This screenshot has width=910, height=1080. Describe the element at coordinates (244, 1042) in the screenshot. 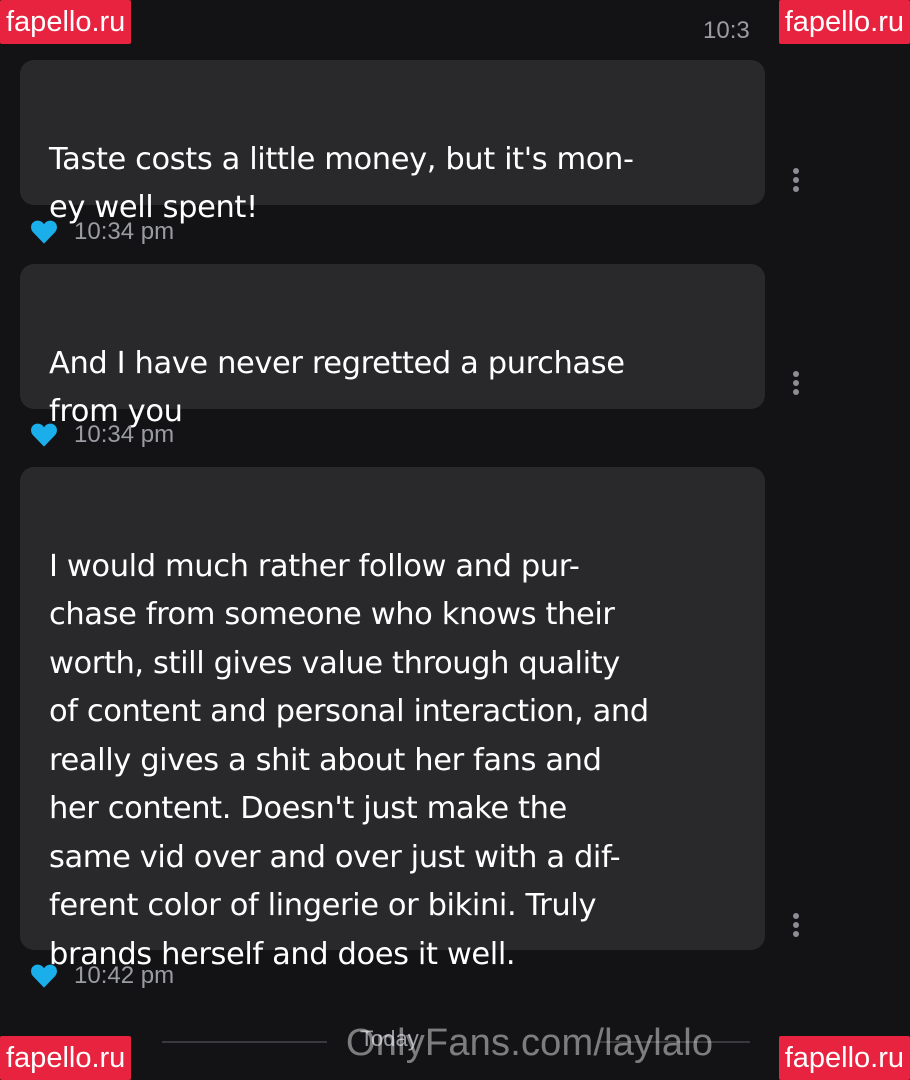

I see `day-divider-line` at that location.